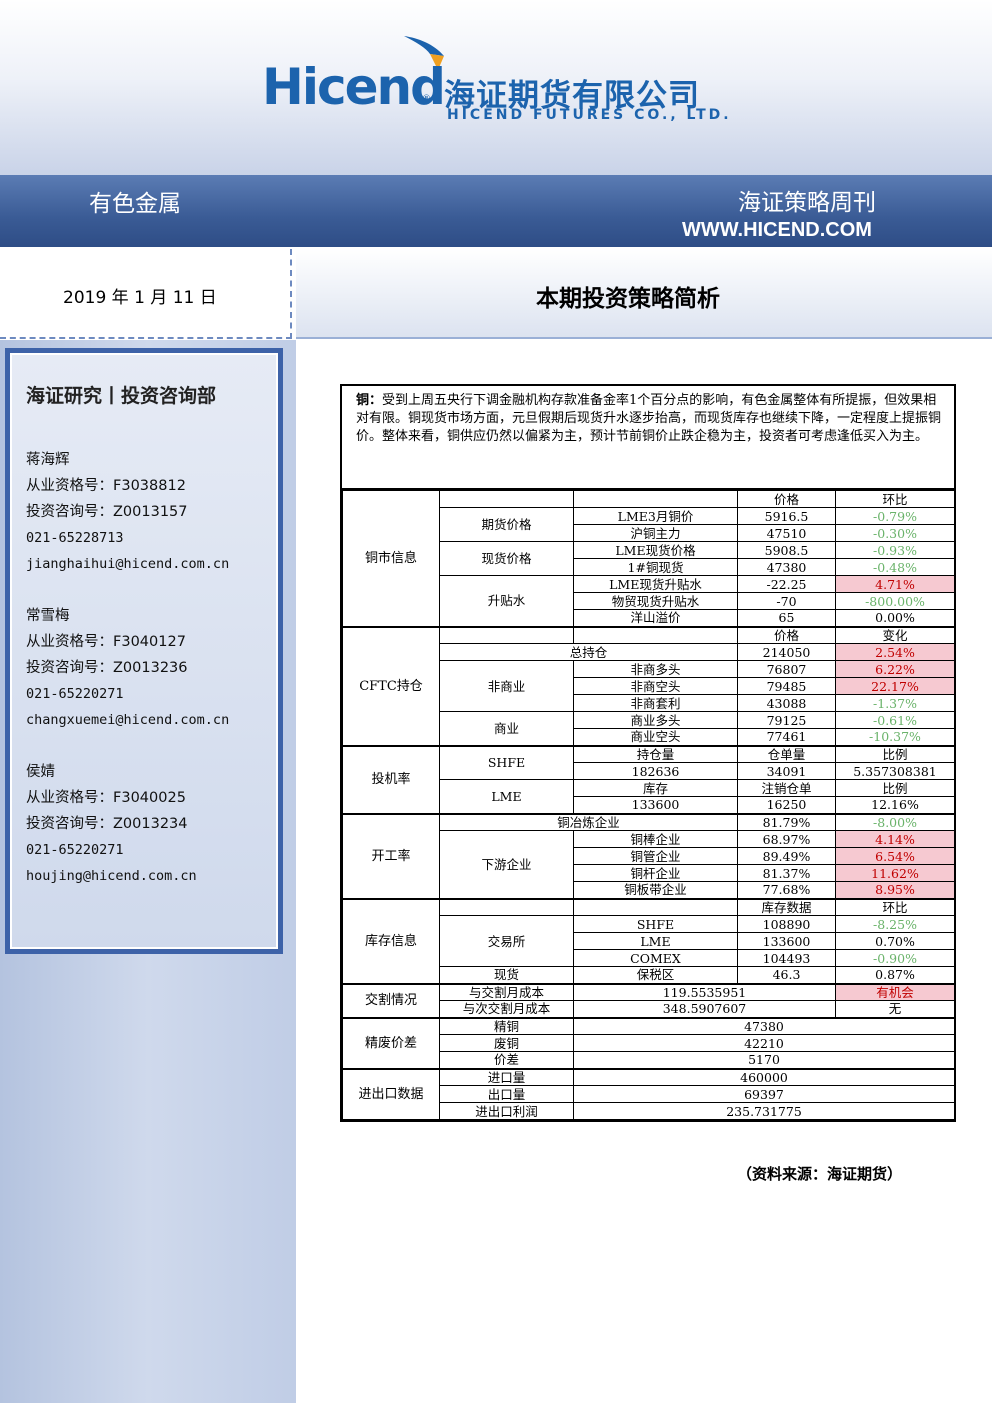  I want to click on value-cell: 460000, so click(764, 1076).